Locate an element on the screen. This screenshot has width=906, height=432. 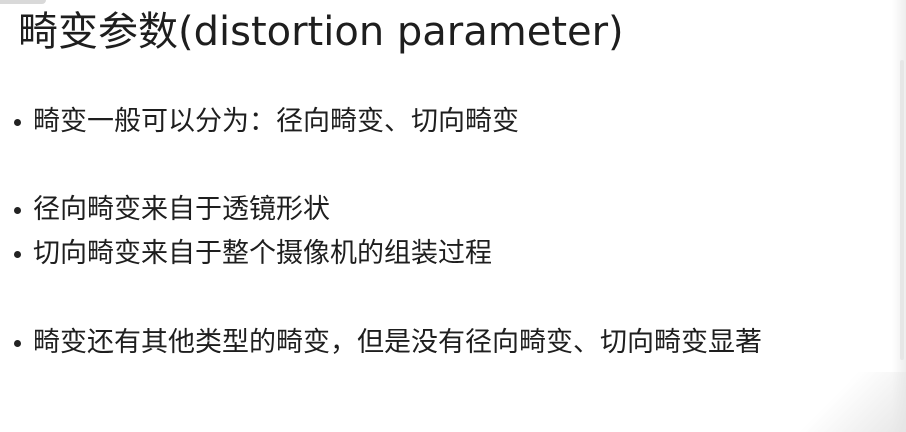
bullet-text-2: 径向畸变来自于透镜形状 is located at coordinates (181, 209).